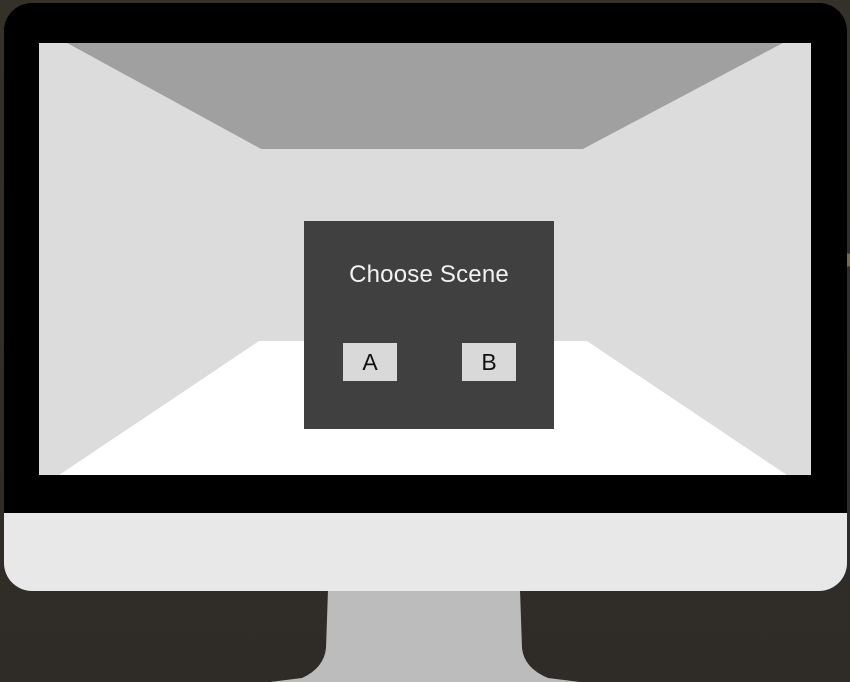  What do you see at coordinates (425, 552) in the screenshot?
I see `monitor-chin` at bounding box center [425, 552].